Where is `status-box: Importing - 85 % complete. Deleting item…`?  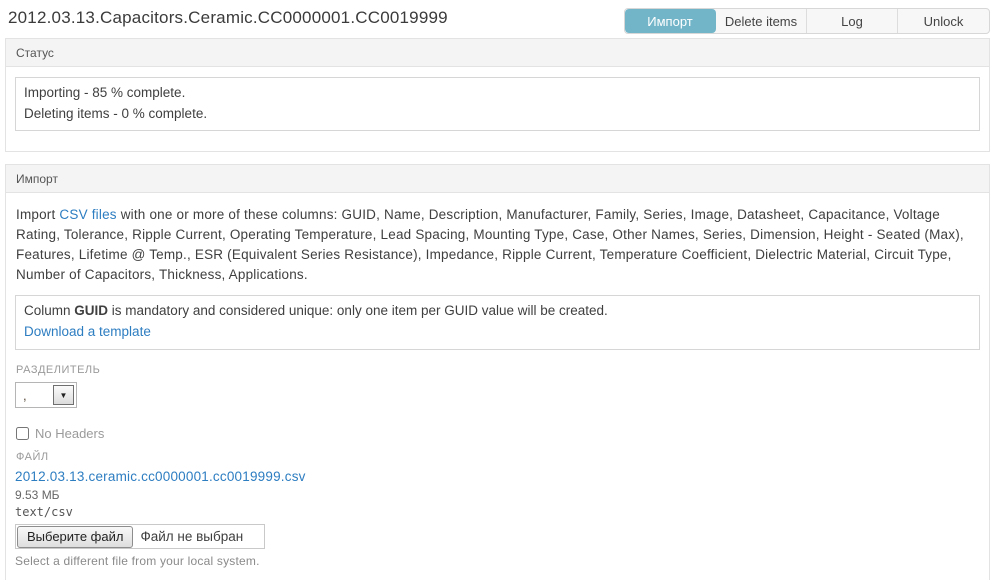 status-box: Importing - 85 % complete. Deleting item… is located at coordinates (497, 104).